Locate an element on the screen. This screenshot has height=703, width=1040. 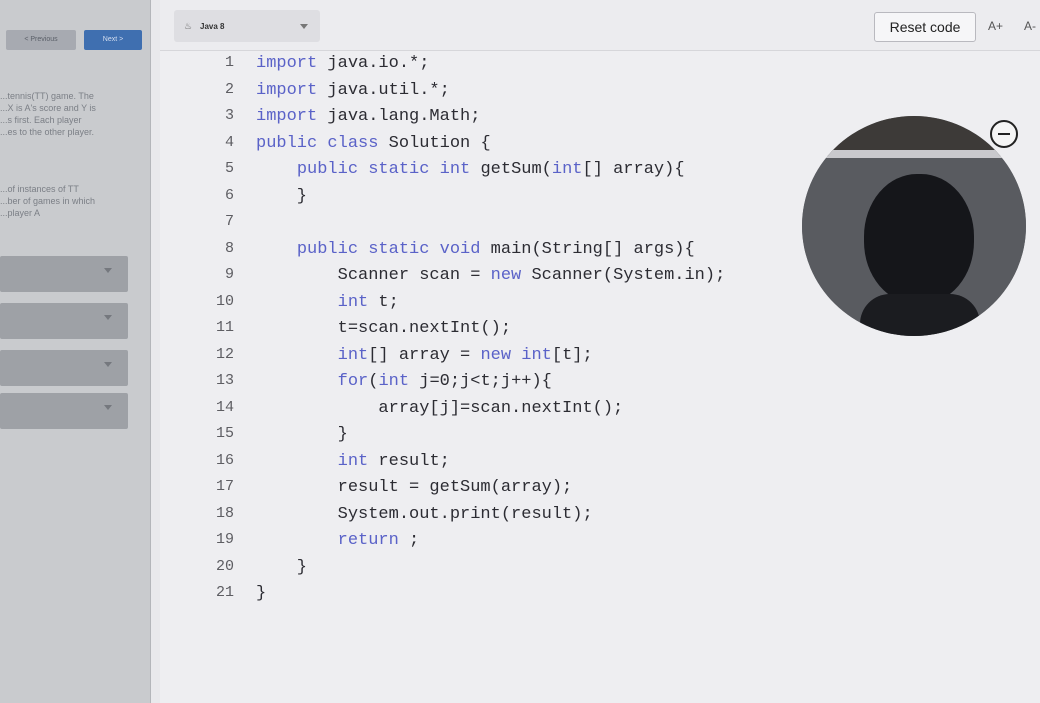
problem-text-line: ...X is A's score and Y is is located at coordinates (48, 108).